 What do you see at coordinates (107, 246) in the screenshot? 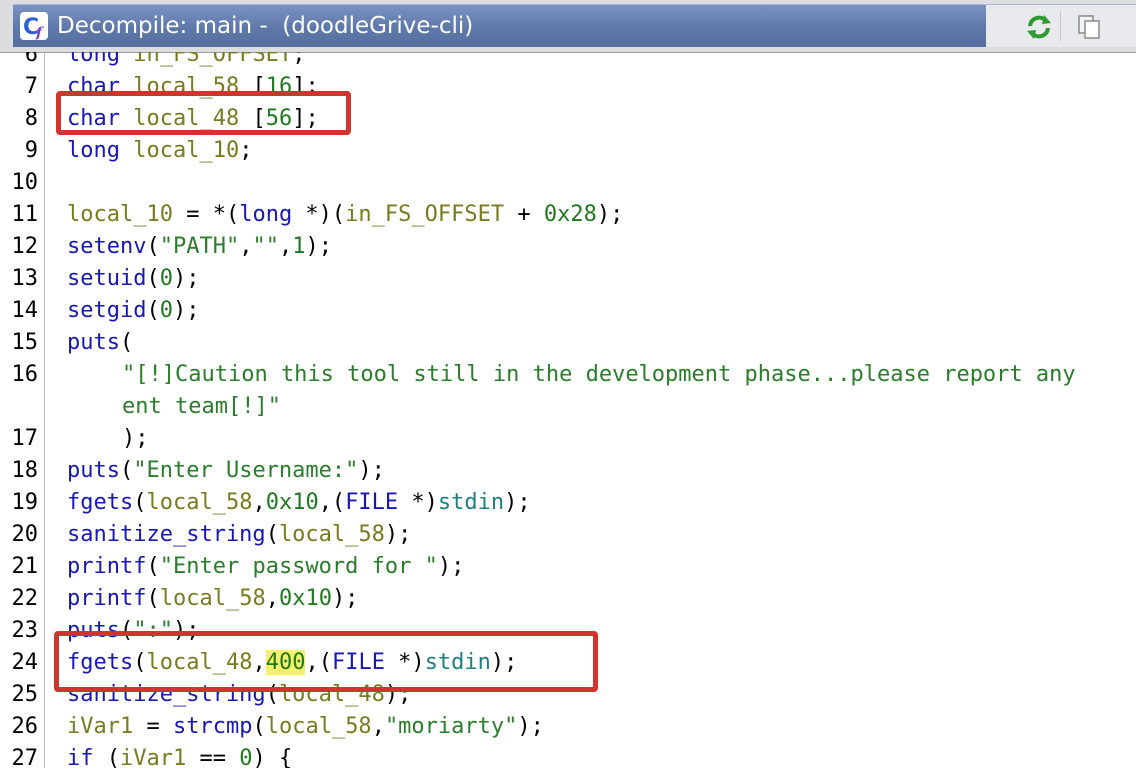
I see `code-token: setenv` at bounding box center [107, 246].